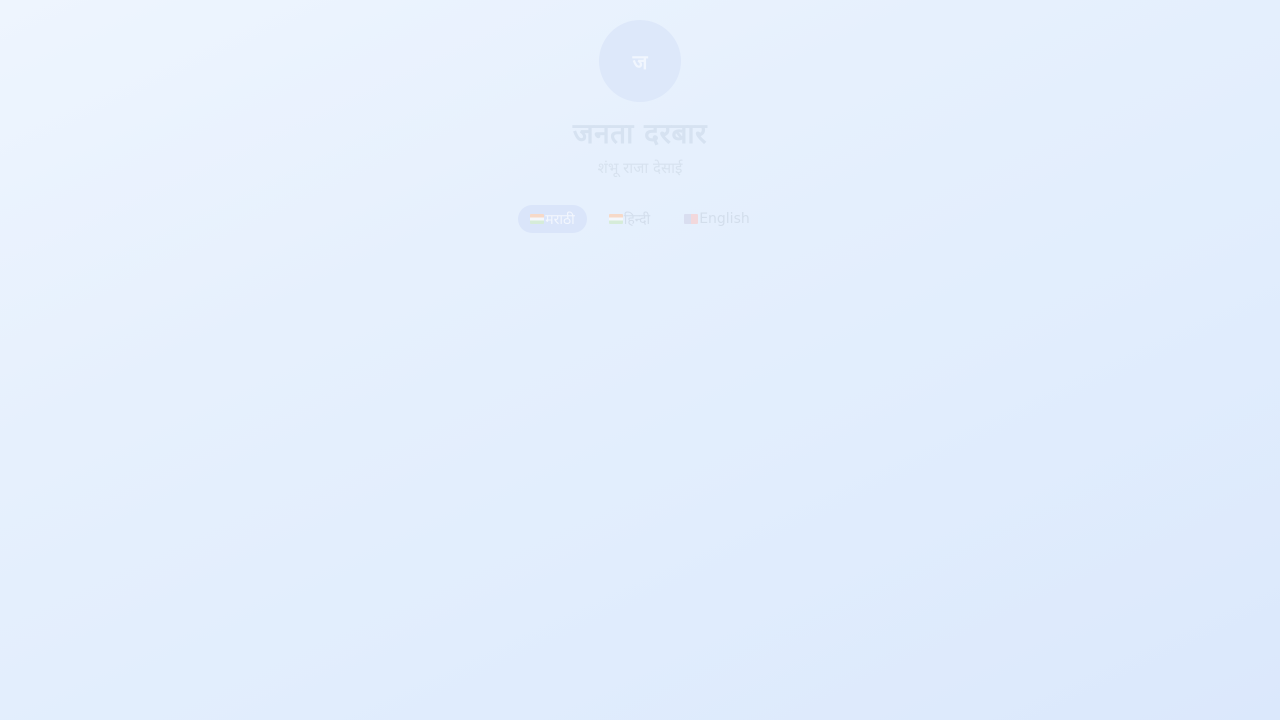 Image resolution: width=1280 pixels, height=720 pixels. I want to click on language-label: English, so click(724, 219).